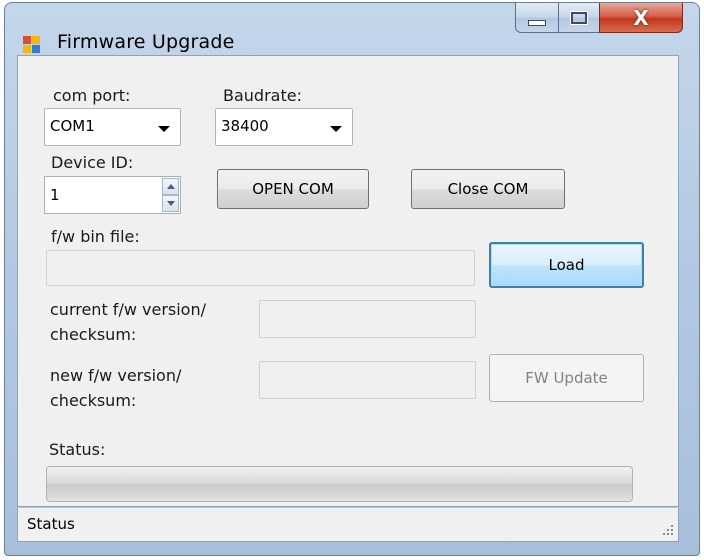 This screenshot has height=560, width=704. Describe the element at coordinates (93, 400) in the screenshot. I see `new-version-label-line2: checksum:` at that location.